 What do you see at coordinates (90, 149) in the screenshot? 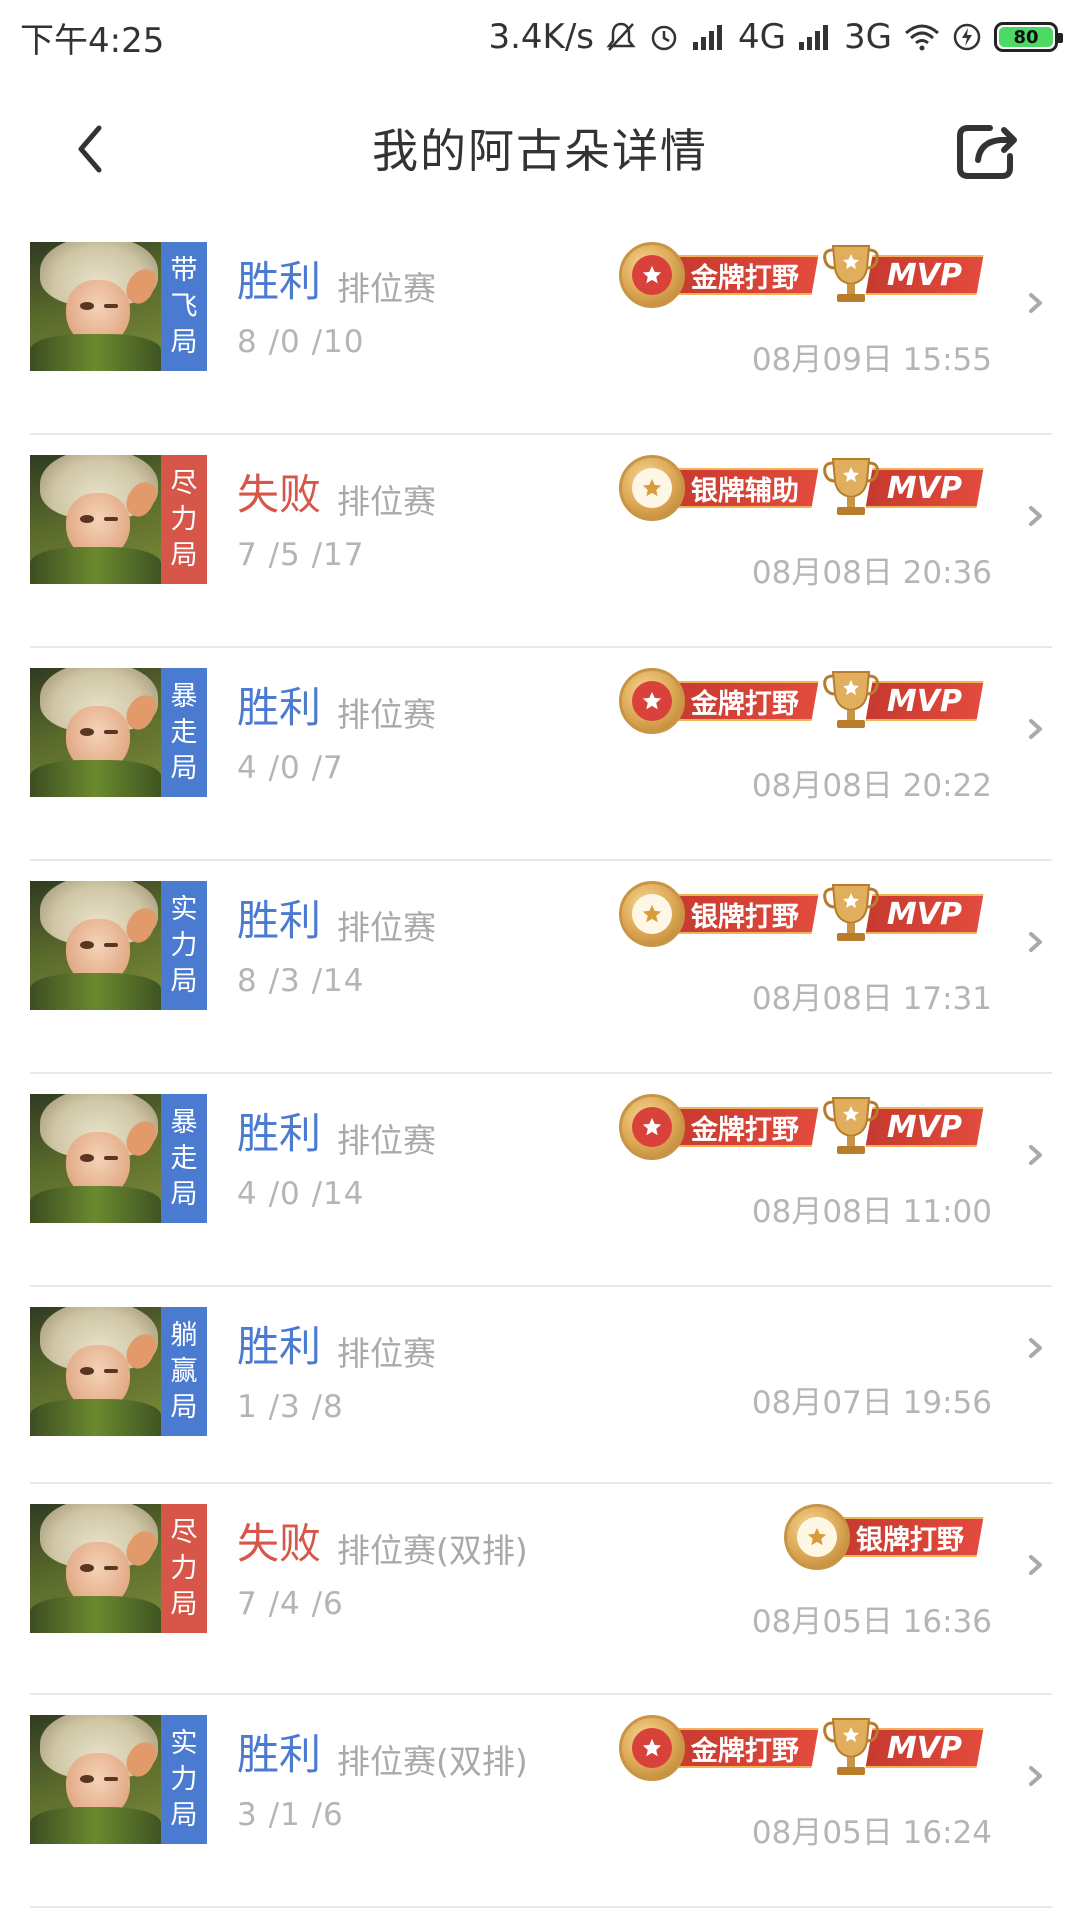
I see `back-button` at bounding box center [90, 149].